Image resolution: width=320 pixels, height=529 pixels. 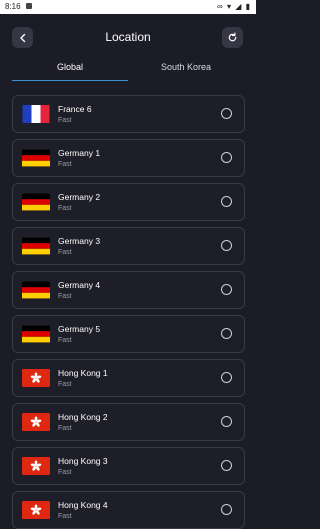 I want to click on location-tabs: Global South Korea, so click(x=128, y=69).